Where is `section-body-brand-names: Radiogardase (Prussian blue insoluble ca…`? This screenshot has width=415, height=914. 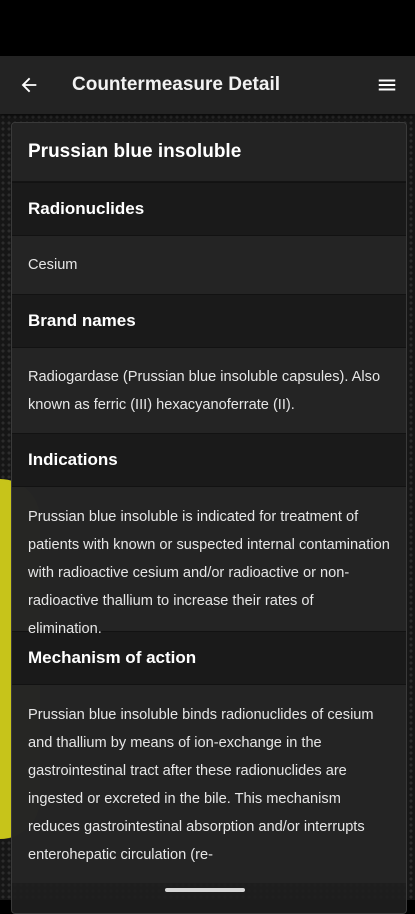 section-body-brand-names: Radiogardase (Prussian blue insoluble ca… is located at coordinates (209, 390).